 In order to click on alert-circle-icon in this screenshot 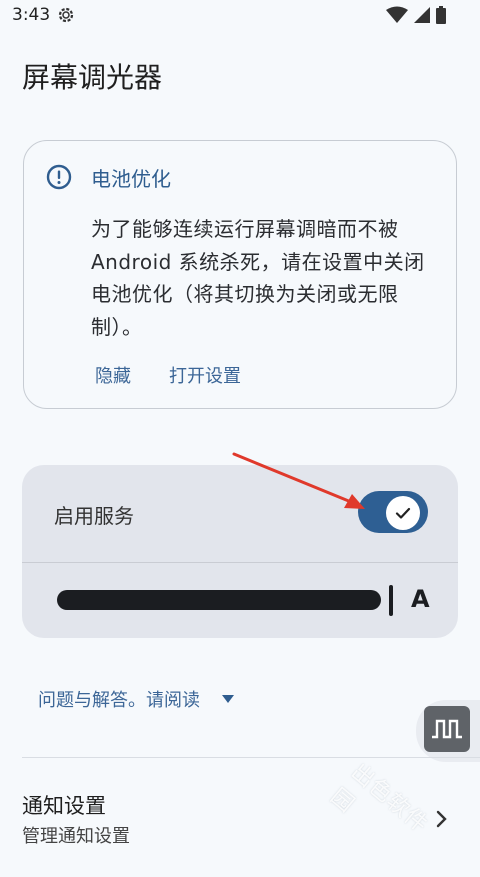, I will do `click(59, 177)`.